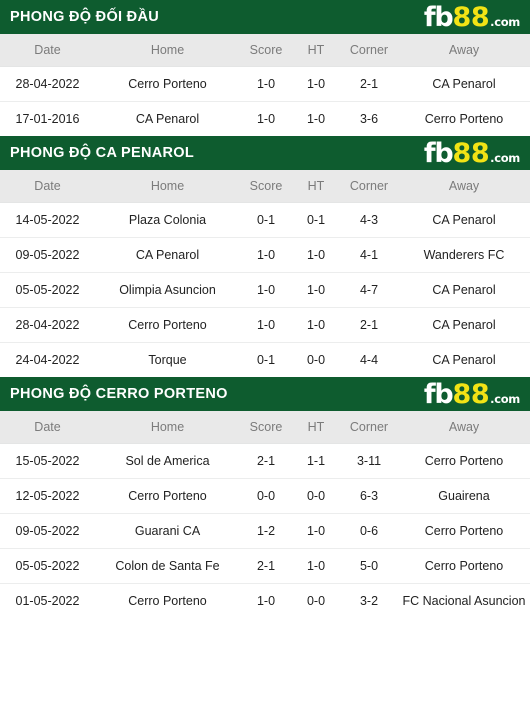 The image size is (530, 706). Describe the element at coordinates (265, 153) in the screenshot. I see `section-header-bar: PHONG ĐỘ CA PENAROL fb 88 .com` at that location.